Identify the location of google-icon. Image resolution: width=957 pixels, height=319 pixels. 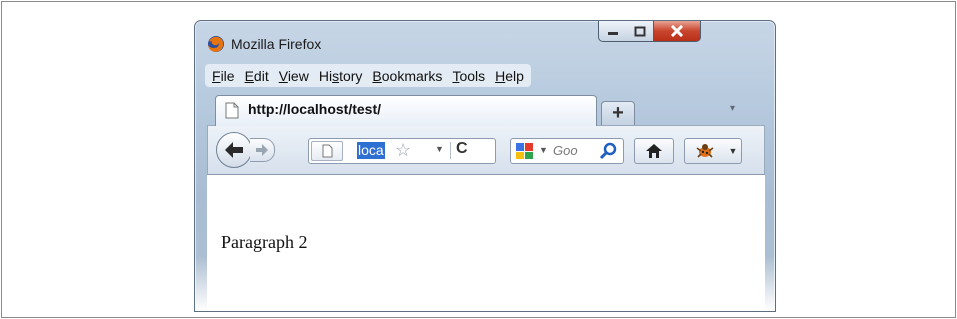
(524, 151).